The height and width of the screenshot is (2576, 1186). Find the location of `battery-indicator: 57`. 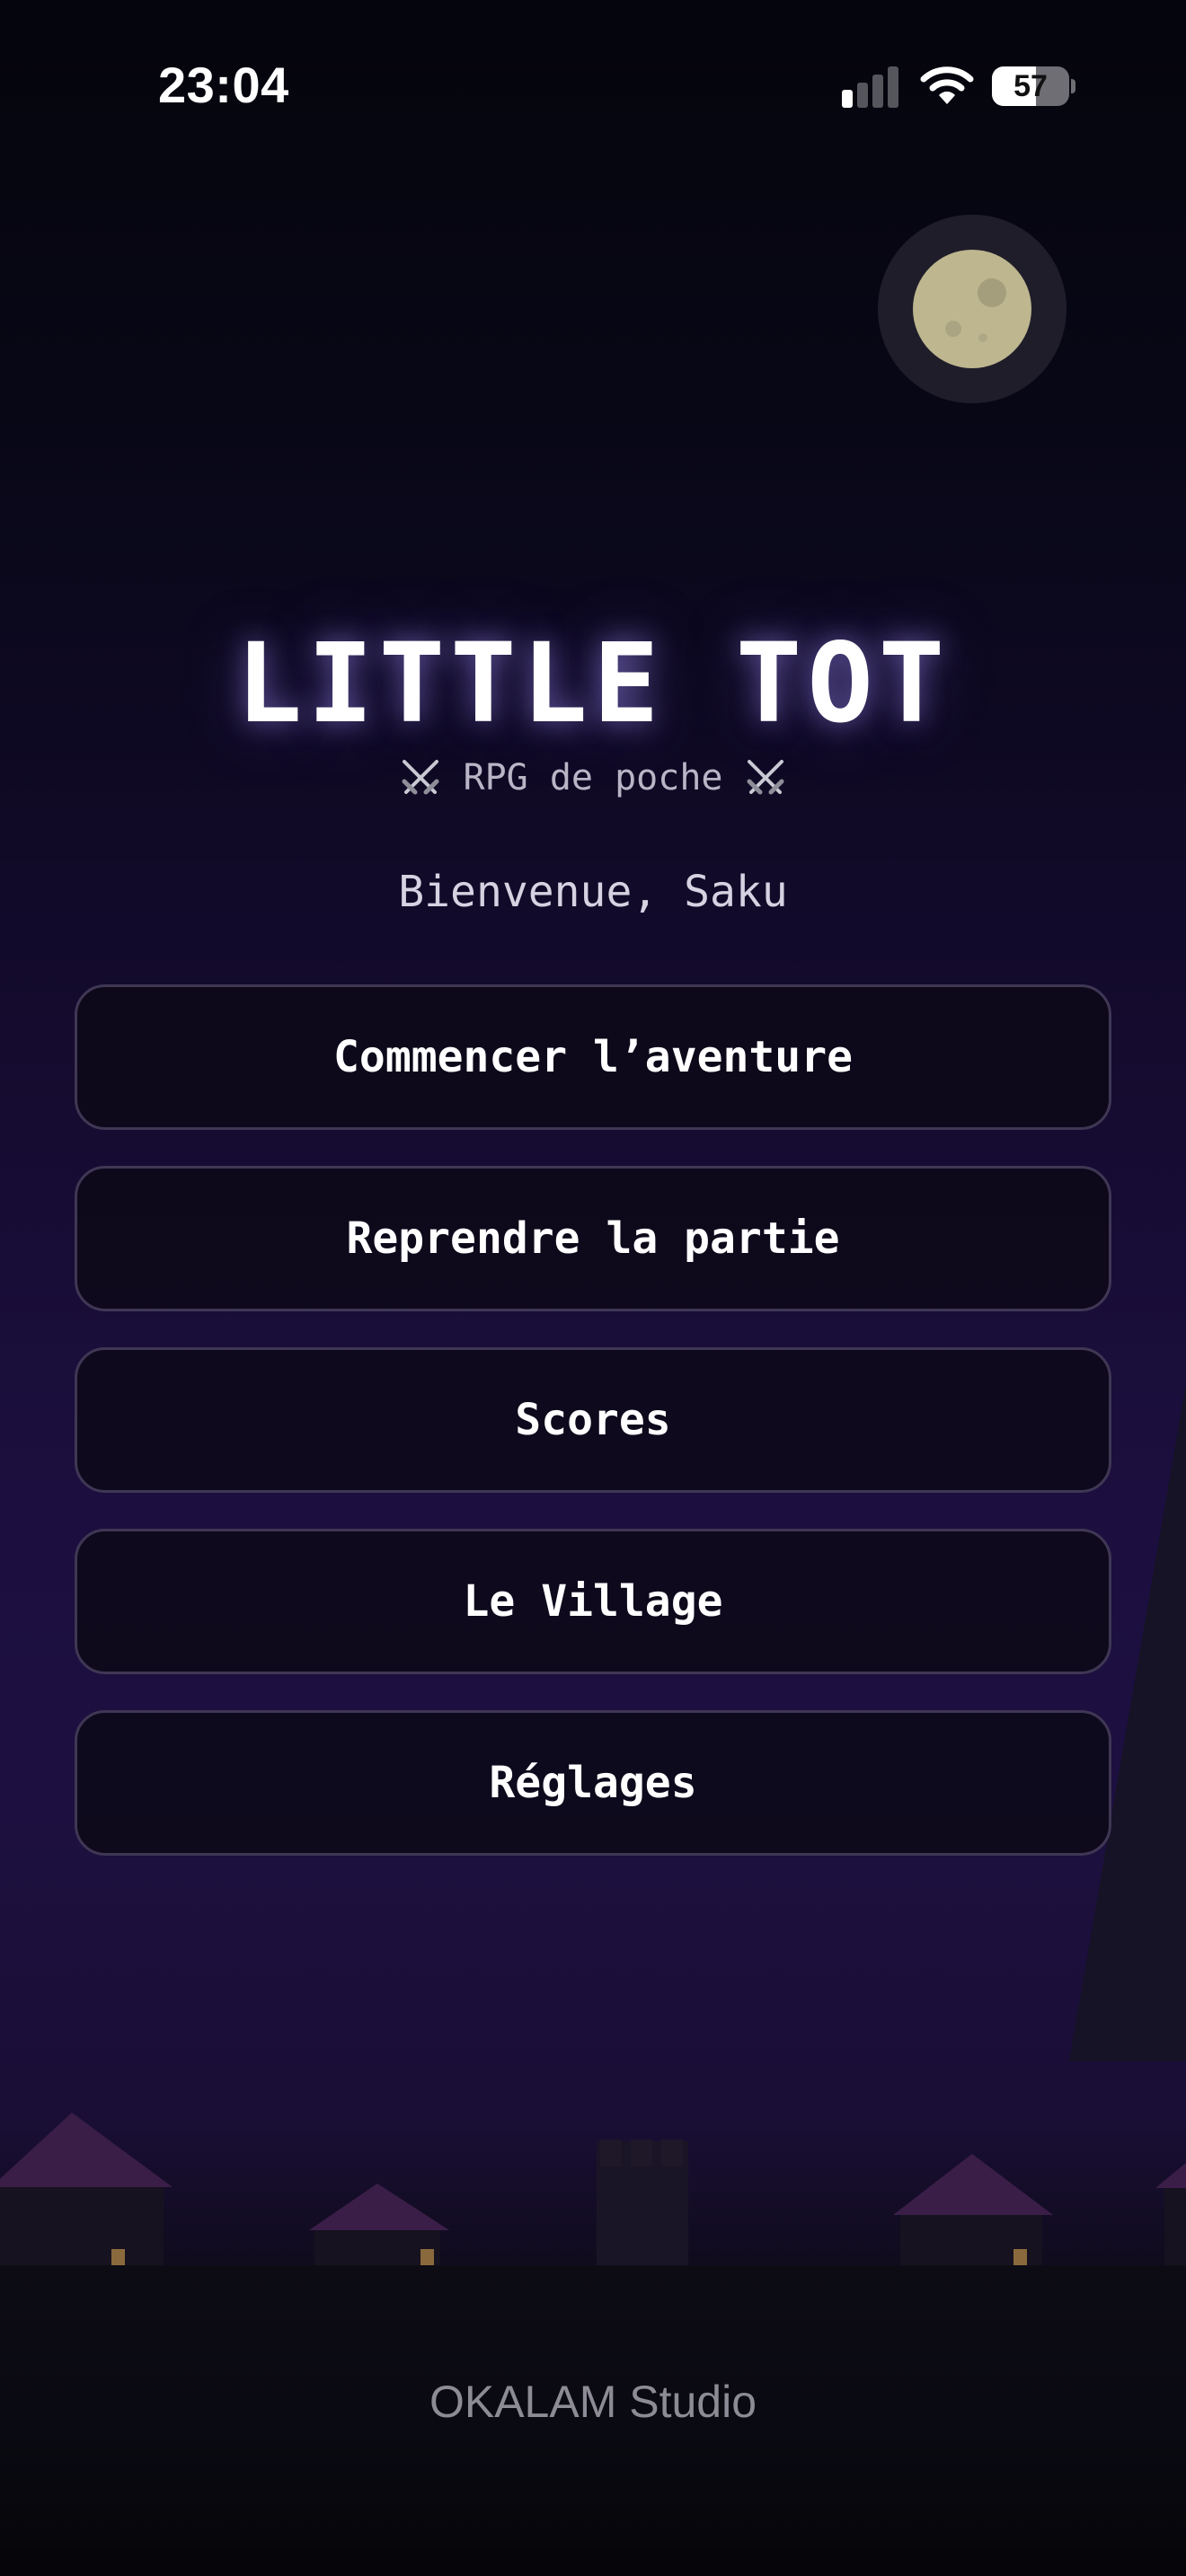

battery-indicator: 57 is located at coordinates (1033, 86).